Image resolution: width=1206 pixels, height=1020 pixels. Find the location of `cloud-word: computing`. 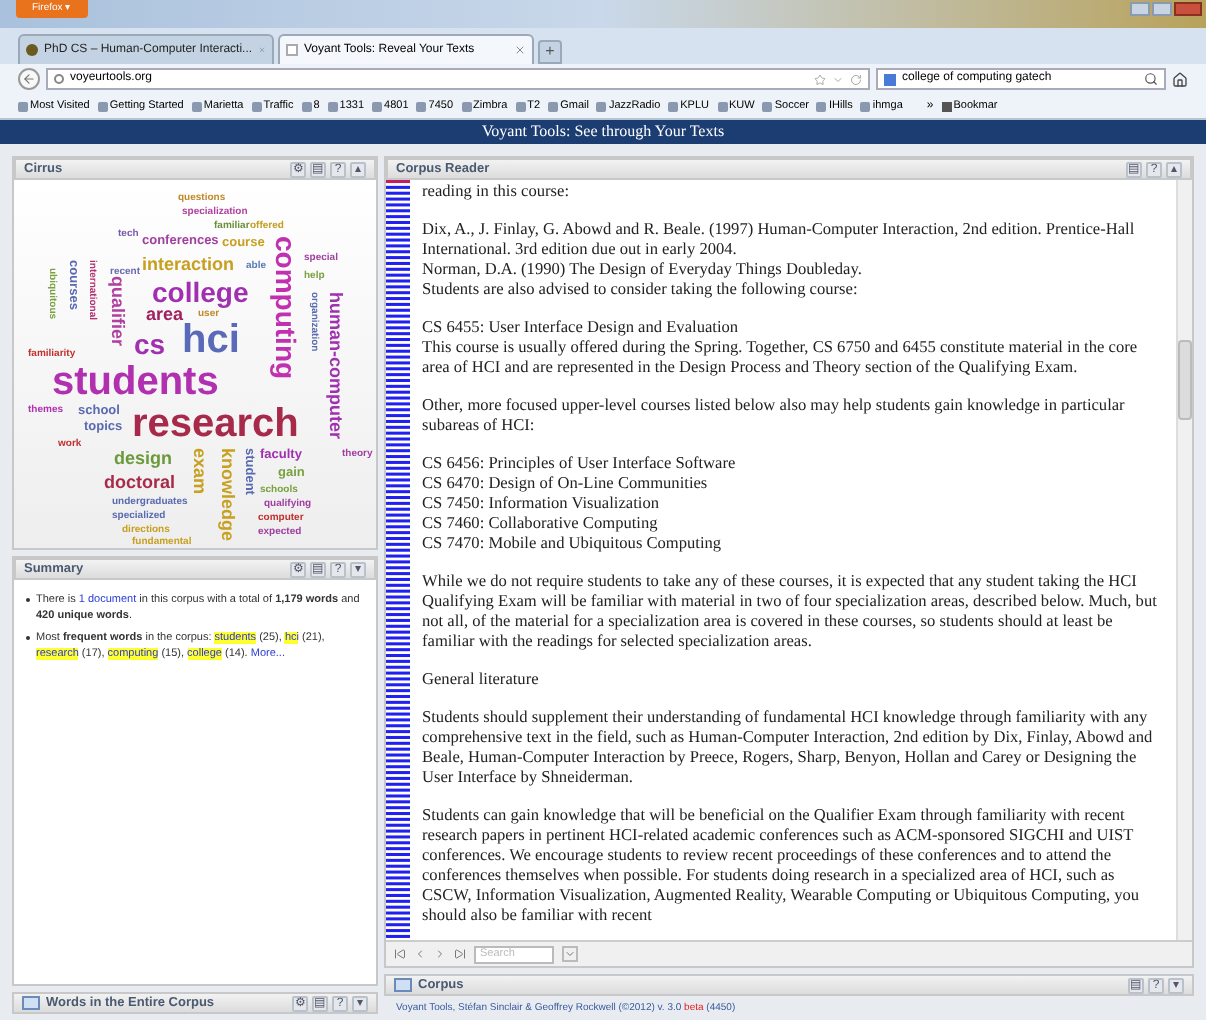

cloud-word: computing is located at coordinates (286, 308).